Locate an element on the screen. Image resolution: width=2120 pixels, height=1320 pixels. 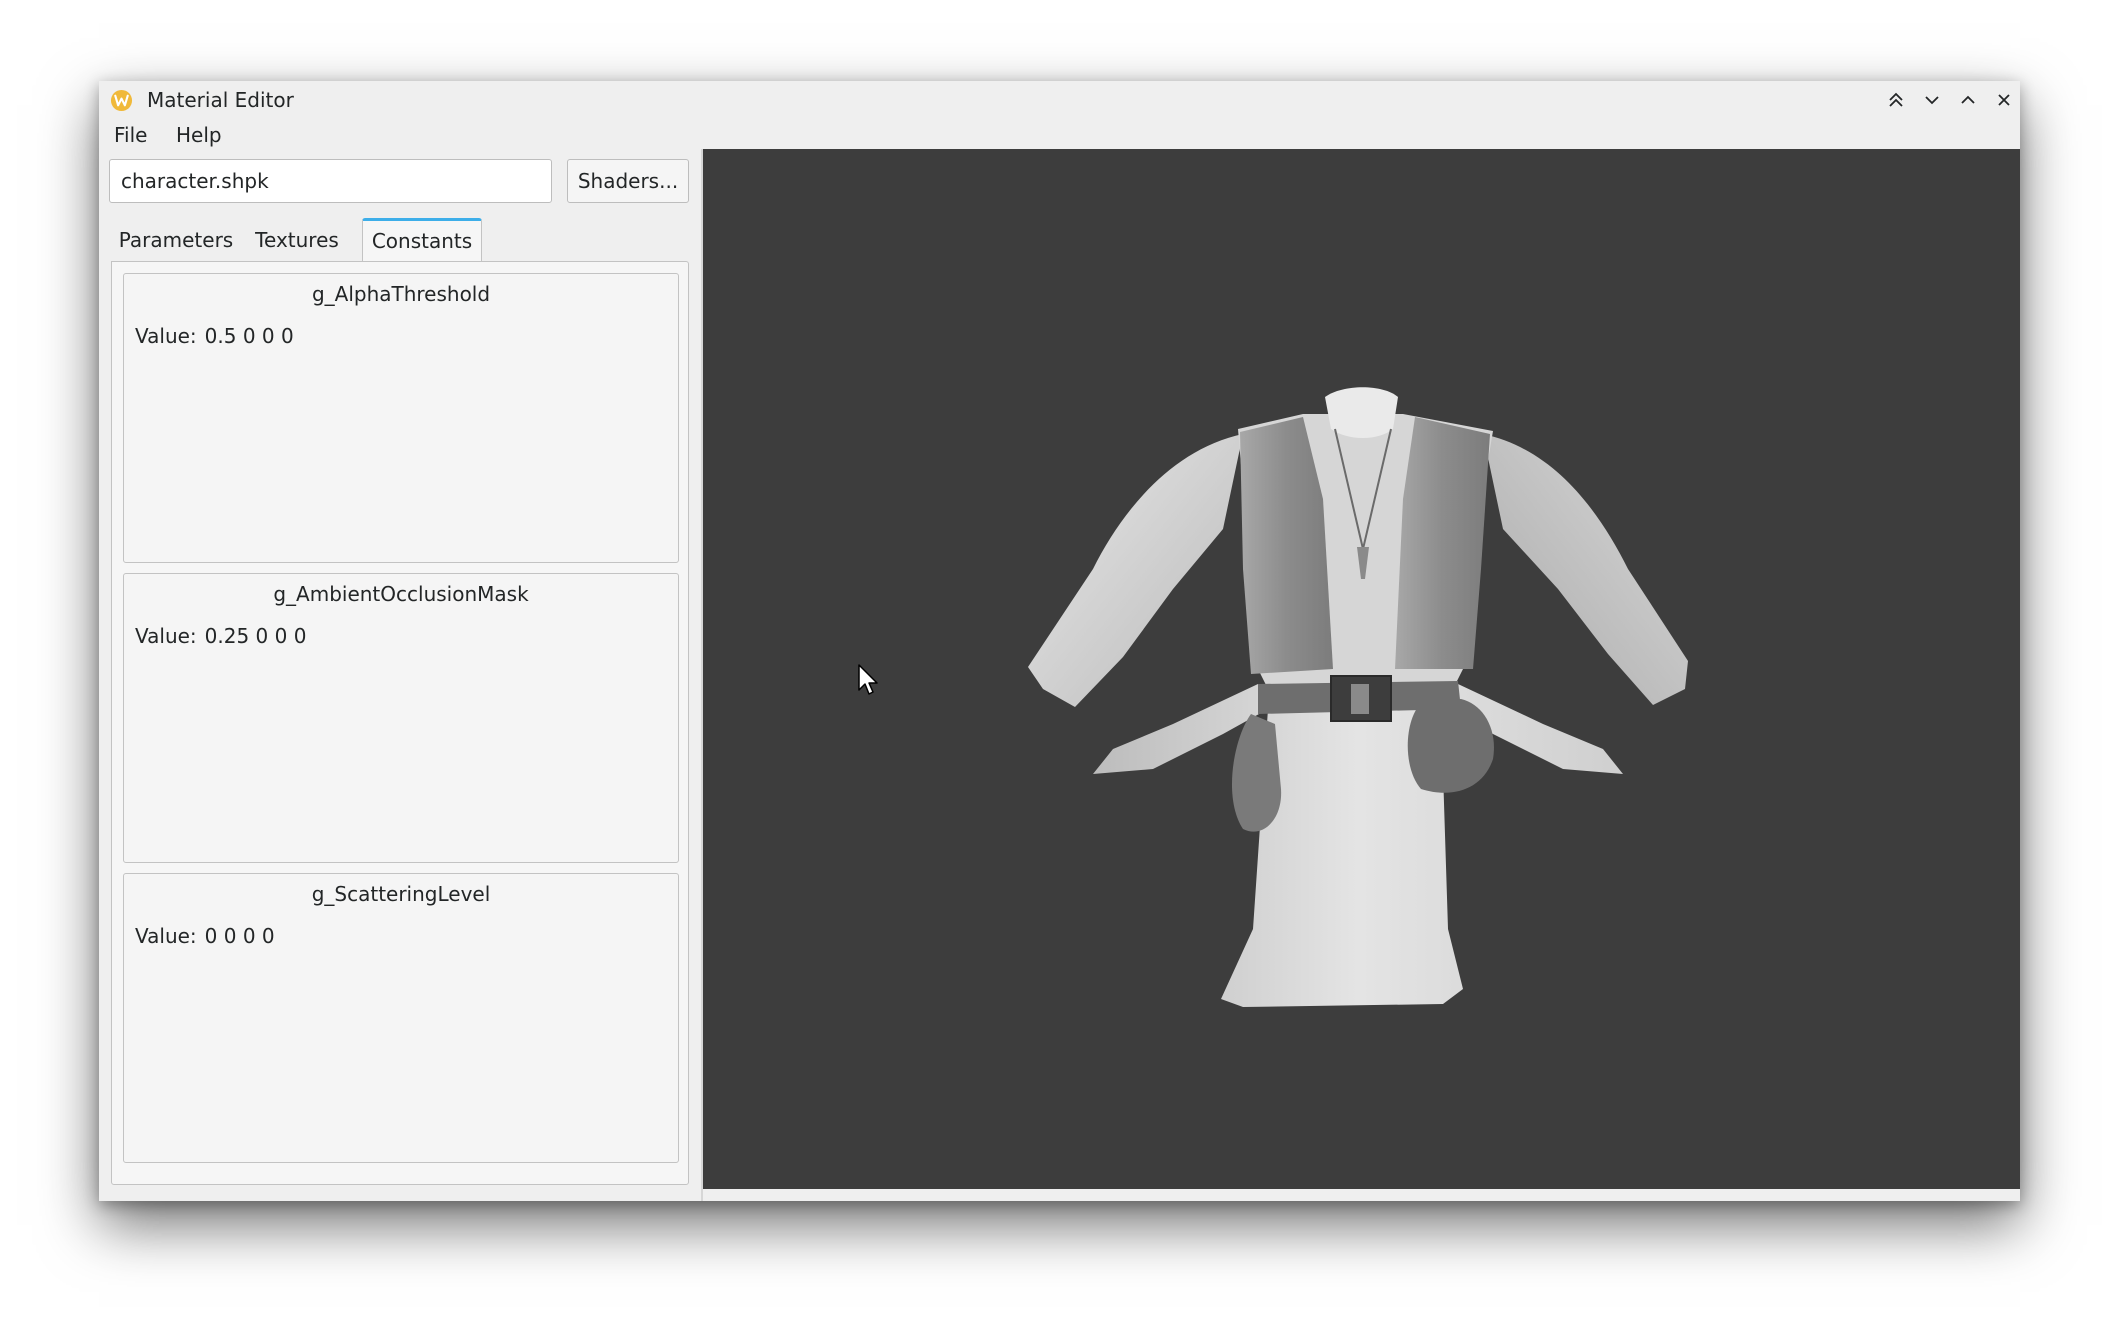
keep-above-icon is located at coordinates (1896, 99).